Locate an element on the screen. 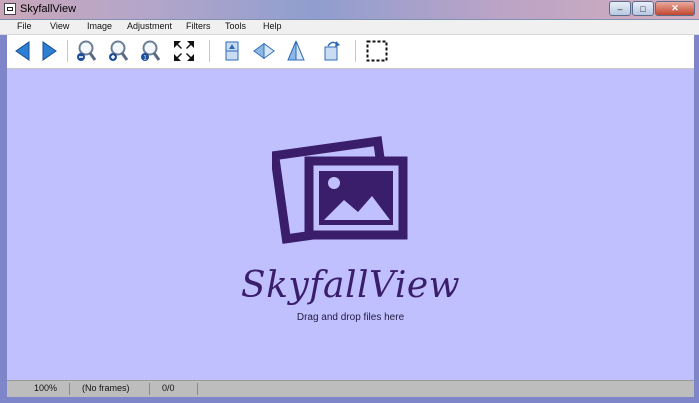 This screenshot has width=699, height=403. flip-vertical-button is located at coordinates (232, 51).